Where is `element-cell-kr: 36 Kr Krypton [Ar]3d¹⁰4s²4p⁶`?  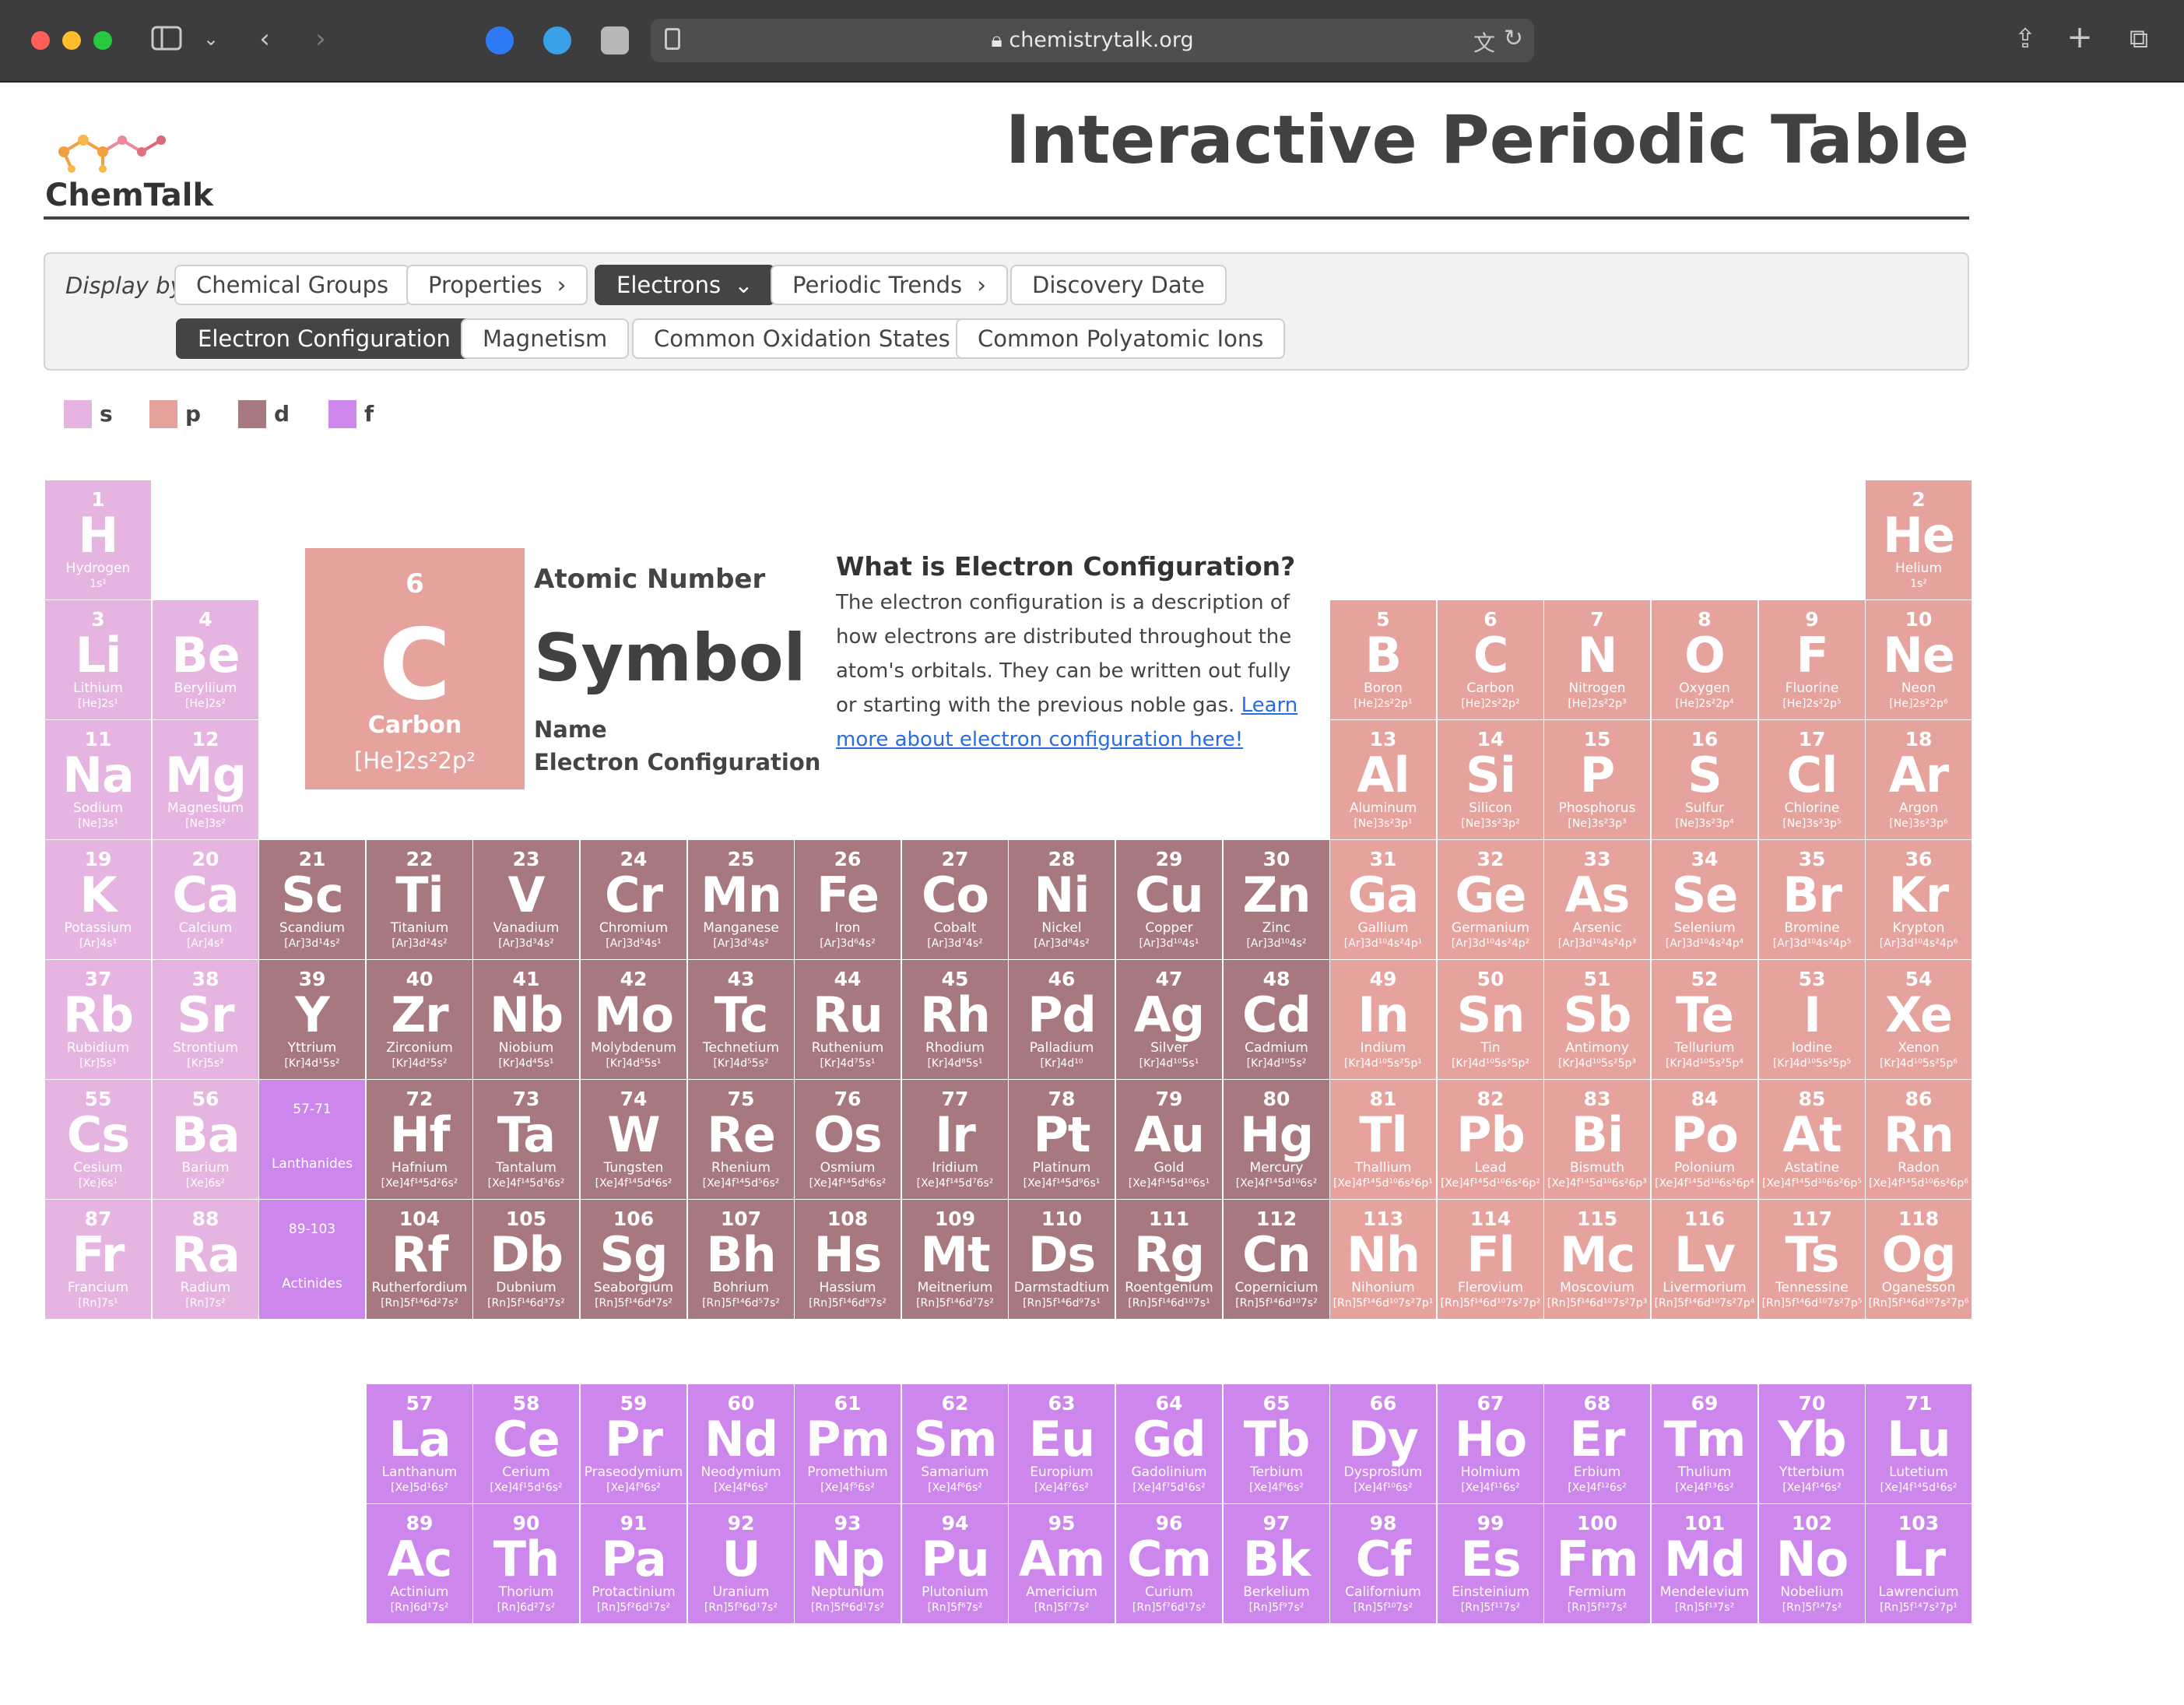
element-cell-kr: 36 Kr Krypton [Ar]3d¹⁰4s²4p⁶ is located at coordinates (1919, 899).